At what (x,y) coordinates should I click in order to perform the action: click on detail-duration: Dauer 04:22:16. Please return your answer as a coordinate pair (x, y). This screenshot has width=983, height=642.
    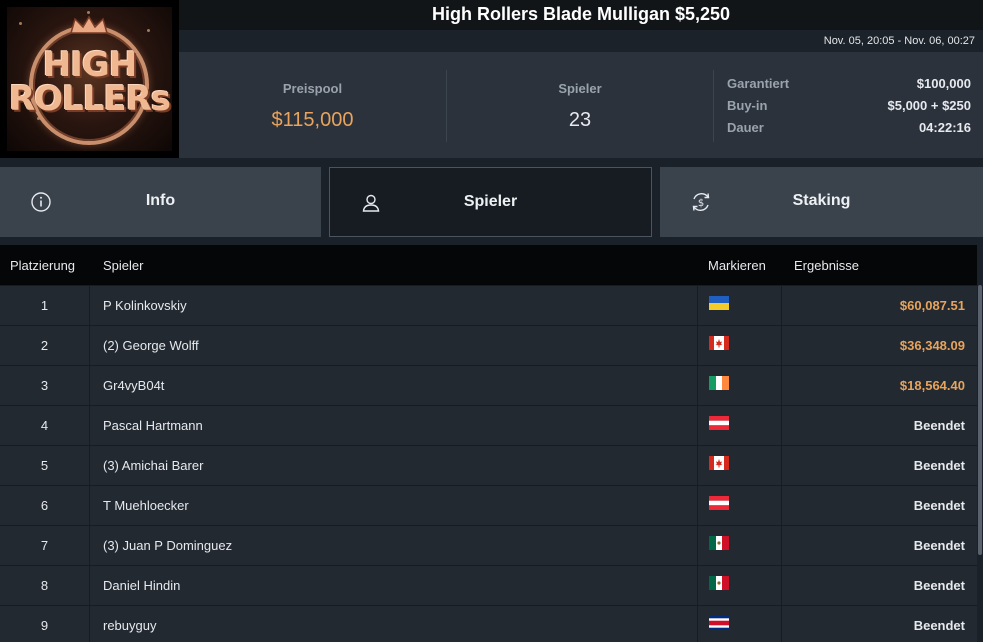
    Looking at the image, I should click on (849, 131).